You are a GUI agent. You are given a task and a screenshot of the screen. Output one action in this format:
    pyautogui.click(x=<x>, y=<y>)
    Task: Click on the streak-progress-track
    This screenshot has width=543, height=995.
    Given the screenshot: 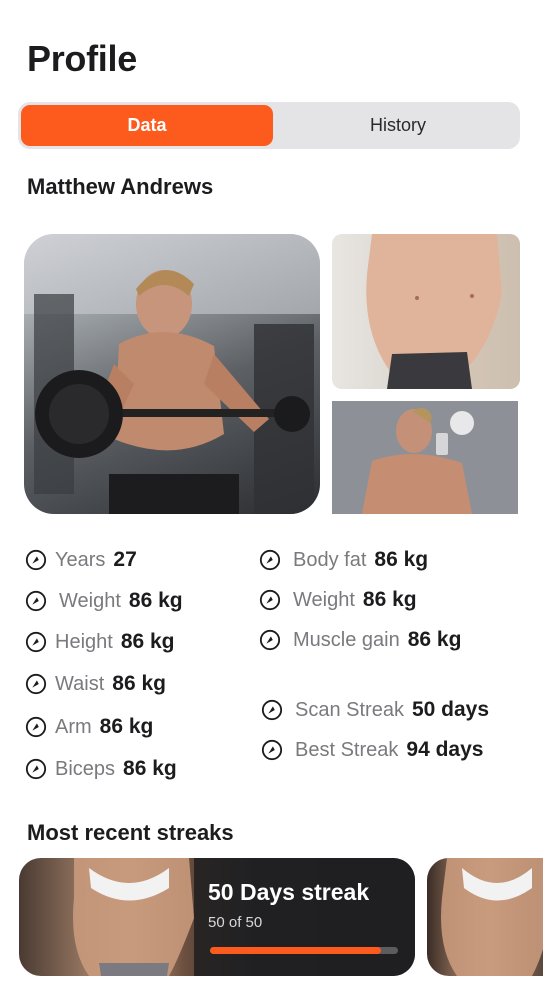 What is the action you would take?
    pyautogui.click(x=304, y=950)
    